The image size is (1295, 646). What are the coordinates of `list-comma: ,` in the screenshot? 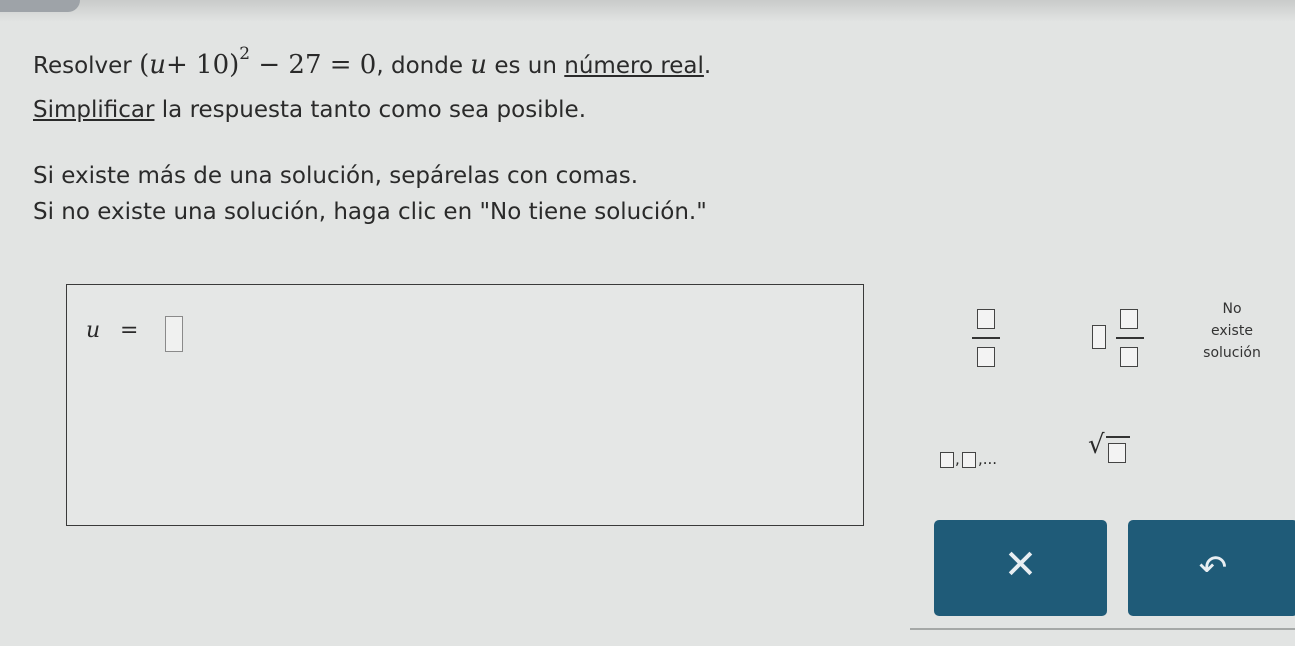 It's located at (957, 459).